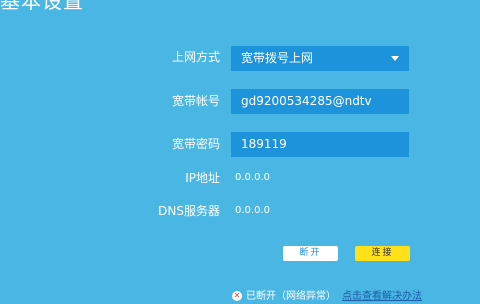 The height and width of the screenshot is (304, 480). What do you see at coordinates (189, 211) in the screenshot?
I see `dns-label: DNS服务器` at bounding box center [189, 211].